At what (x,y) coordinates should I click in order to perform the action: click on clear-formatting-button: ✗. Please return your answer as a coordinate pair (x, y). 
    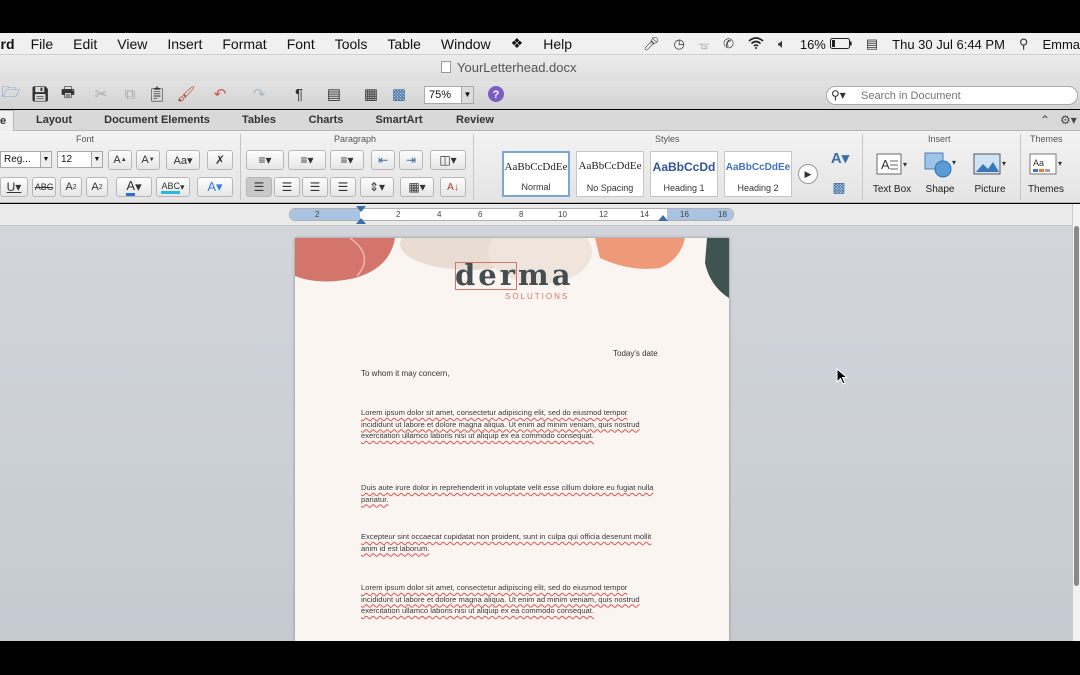
    Looking at the image, I should click on (220, 160).